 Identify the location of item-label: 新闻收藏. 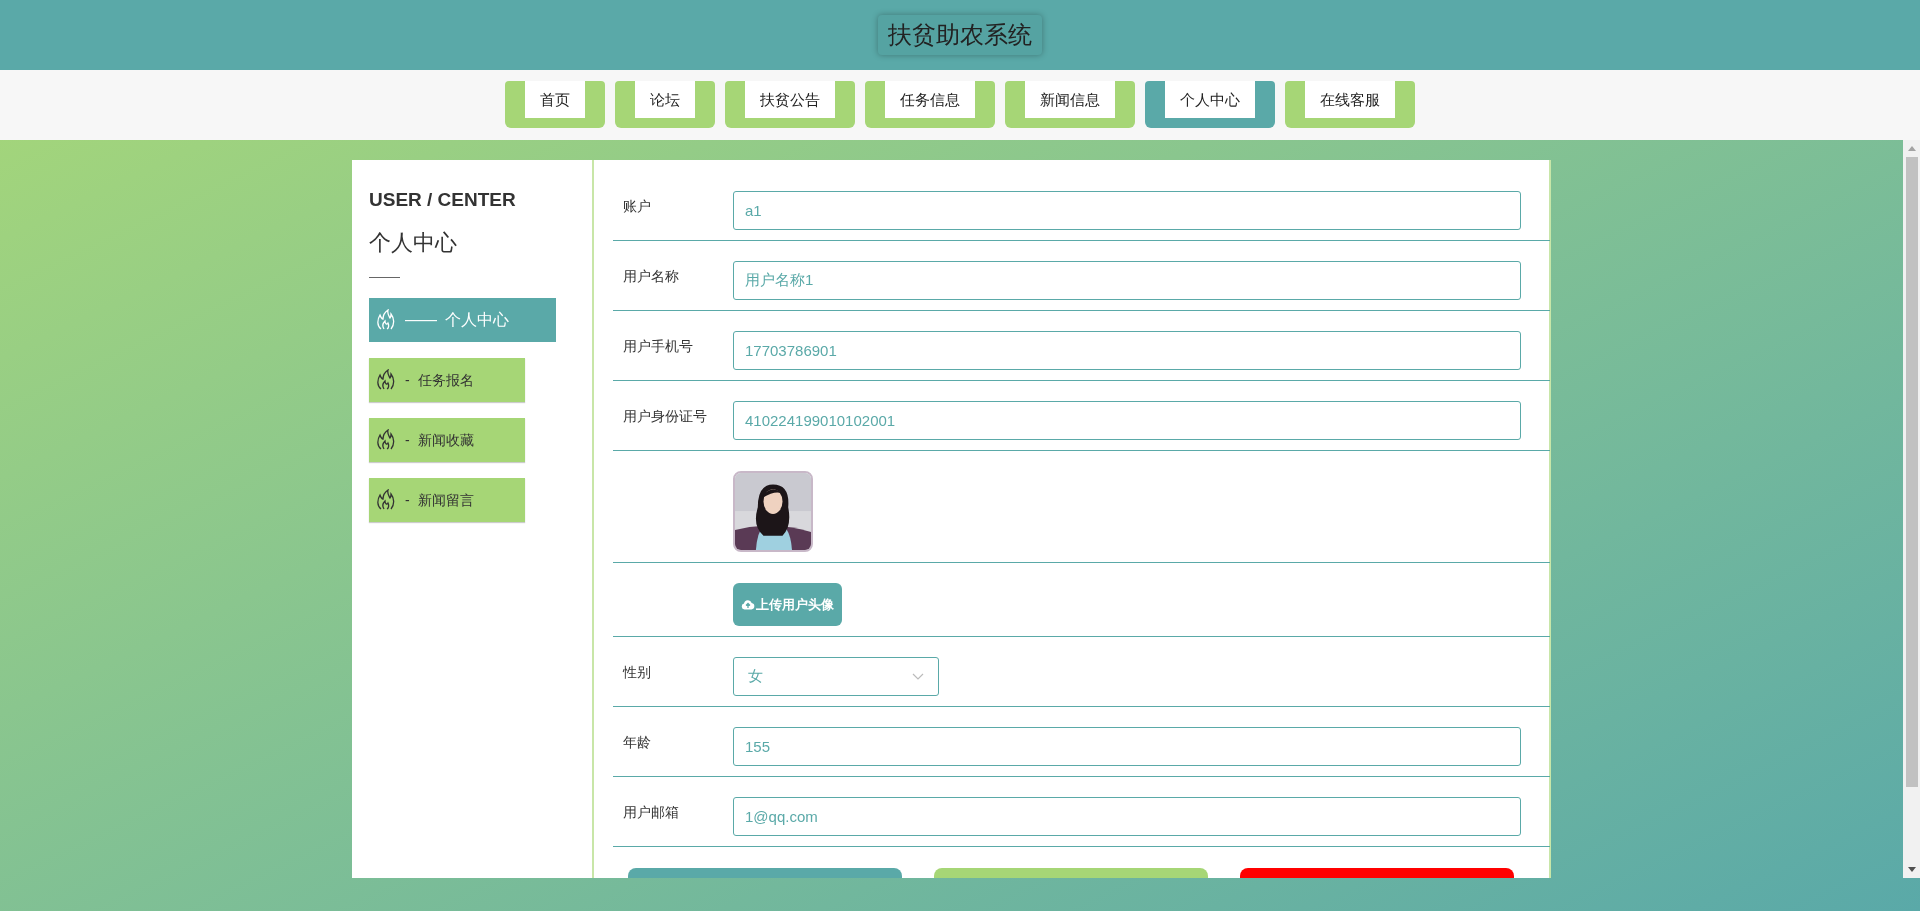
(445, 440).